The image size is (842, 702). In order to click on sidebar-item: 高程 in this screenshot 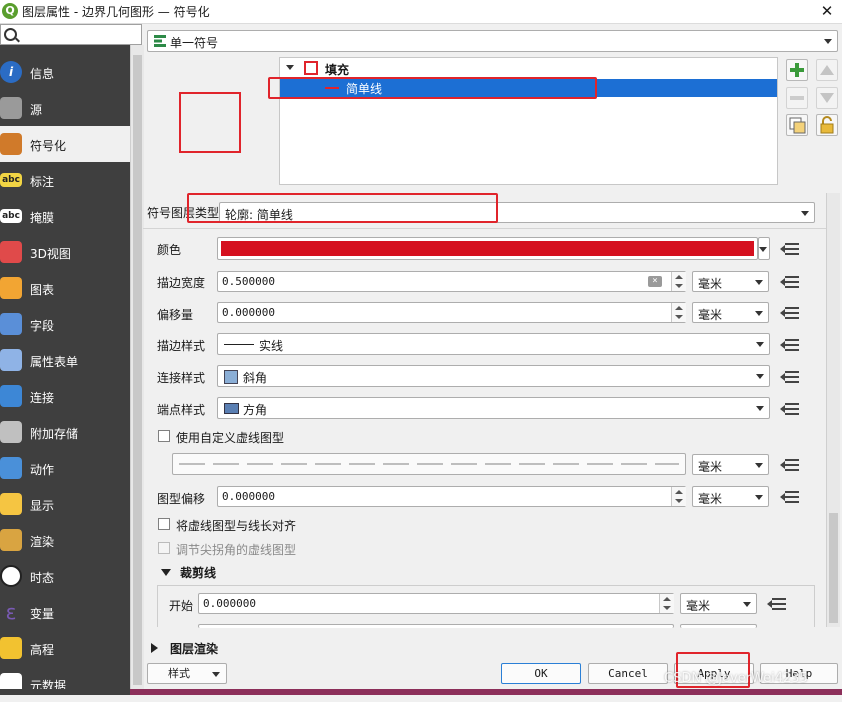, I will do `click(65, 648)`.